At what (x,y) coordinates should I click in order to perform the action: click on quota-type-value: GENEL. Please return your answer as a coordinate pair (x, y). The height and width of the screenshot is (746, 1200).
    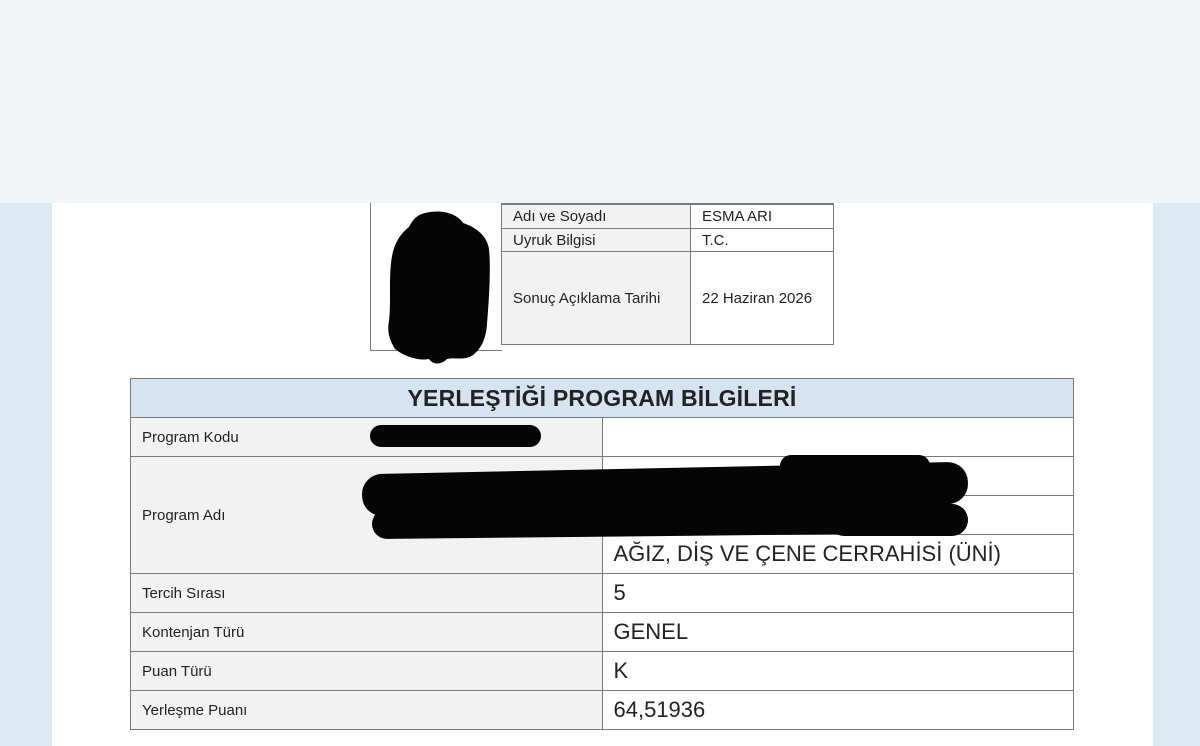
    Looking at the image, I should click on (837, 632).